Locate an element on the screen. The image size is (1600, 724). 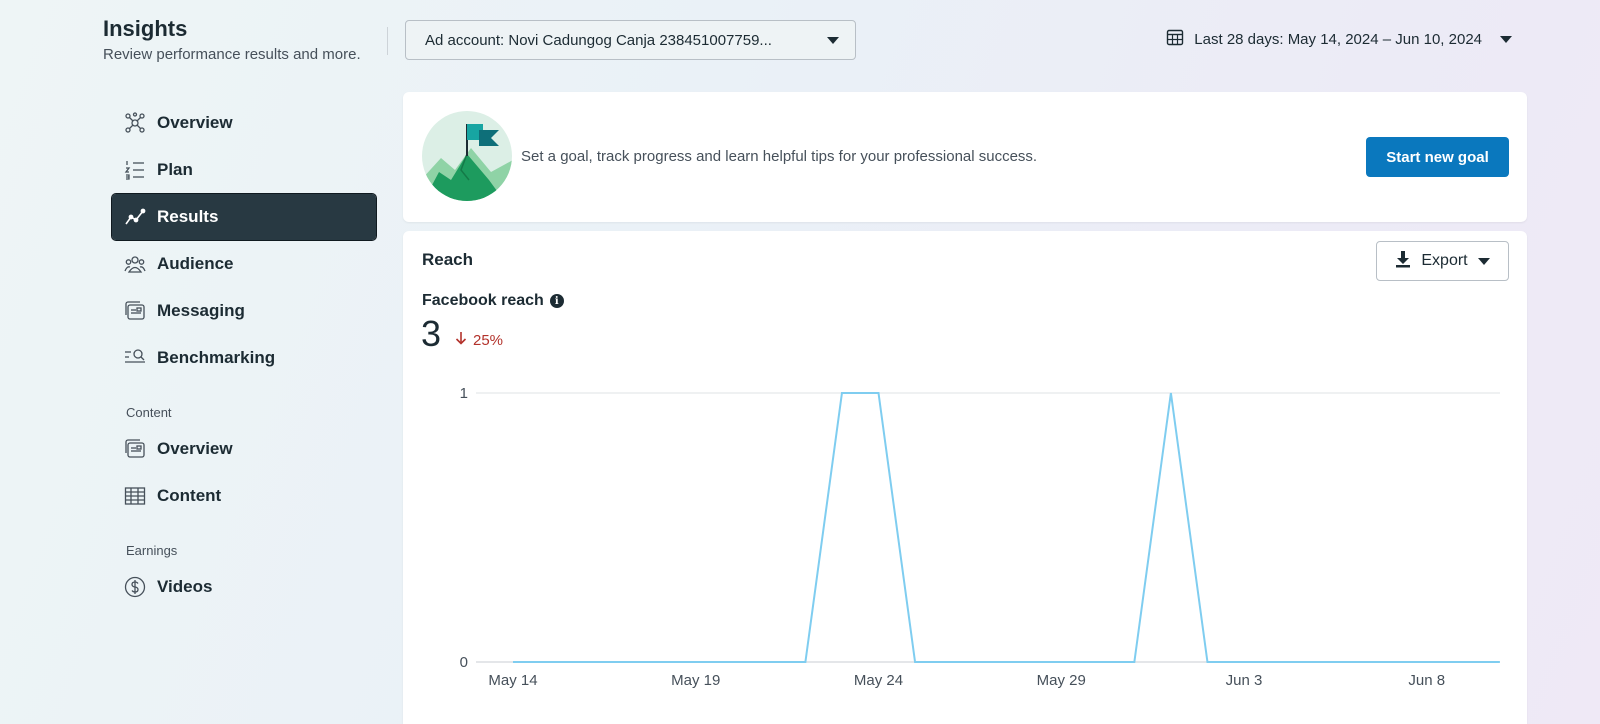
page-subtitle: Review performance results and more. is located at coordinates (232, 54).